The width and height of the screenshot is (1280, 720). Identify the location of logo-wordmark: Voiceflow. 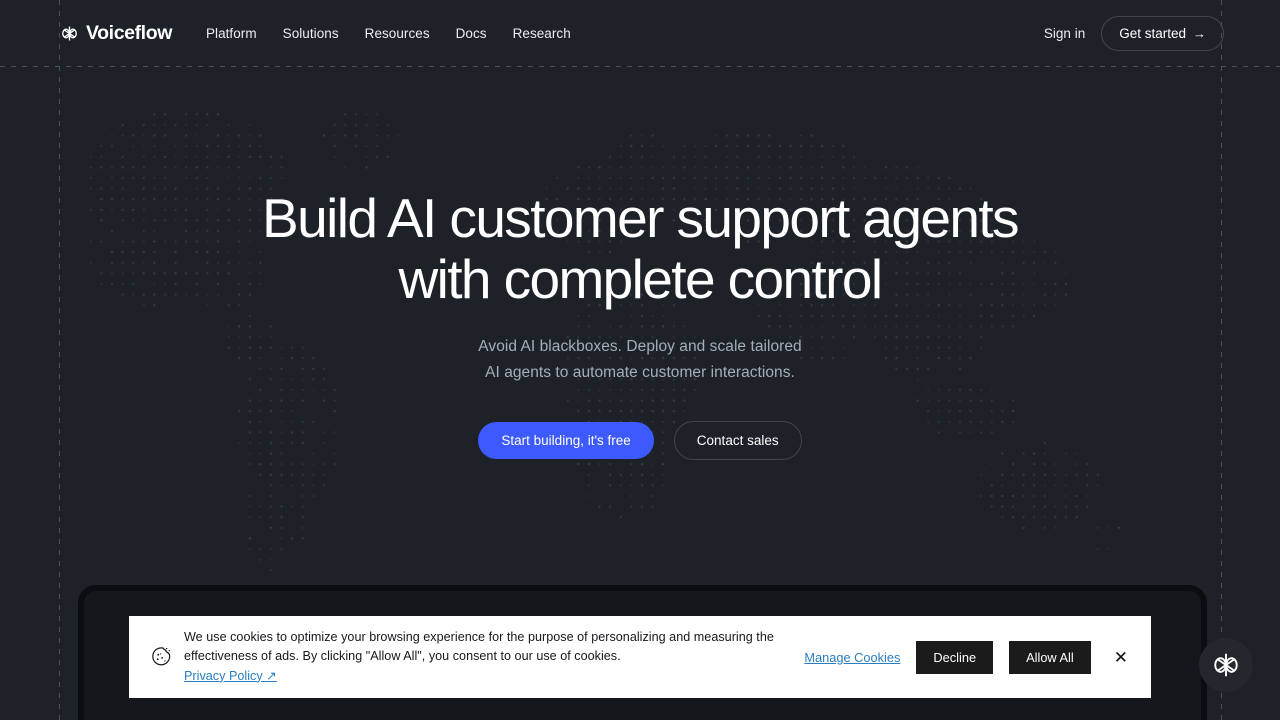
(129, 32).